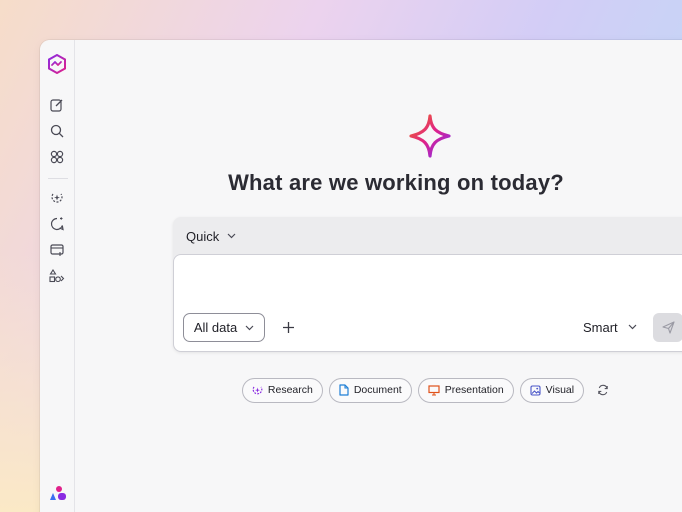 Image resolution: width=682 pixels, height=512 pixels. I want to click on send-button, so click(667, 327).